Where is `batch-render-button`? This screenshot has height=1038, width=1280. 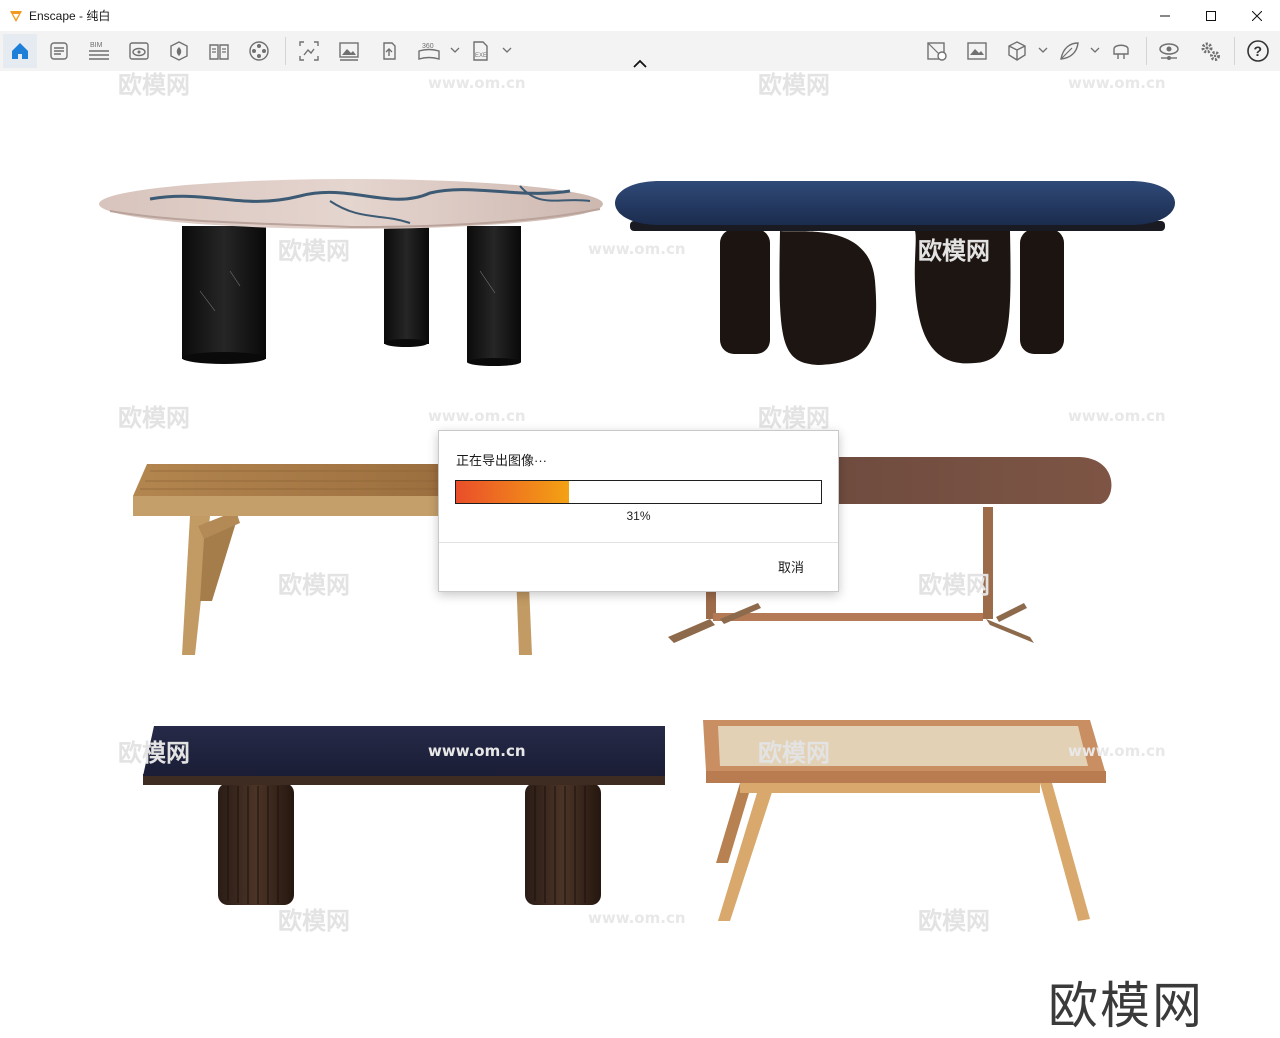
batch-render-button is located at coordinates (349, 51).